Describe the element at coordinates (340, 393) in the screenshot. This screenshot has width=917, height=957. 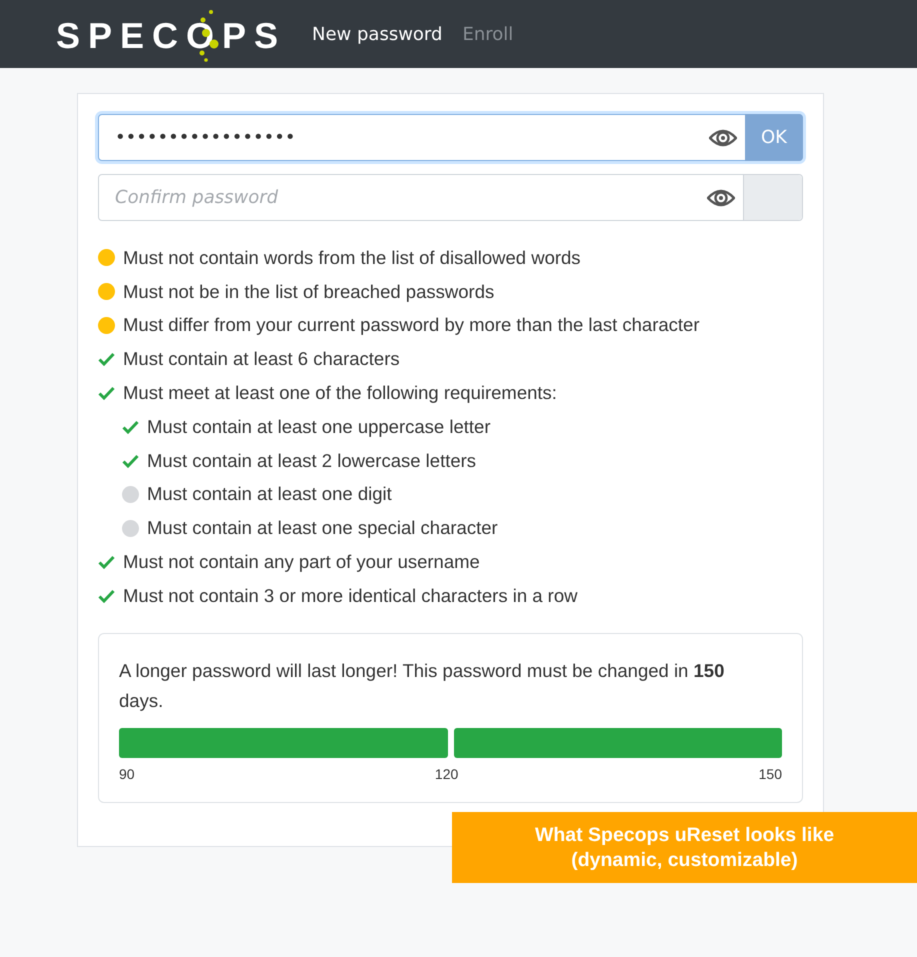
I see `requirement-text: Must meet at least one of the following requirements:` at that location.